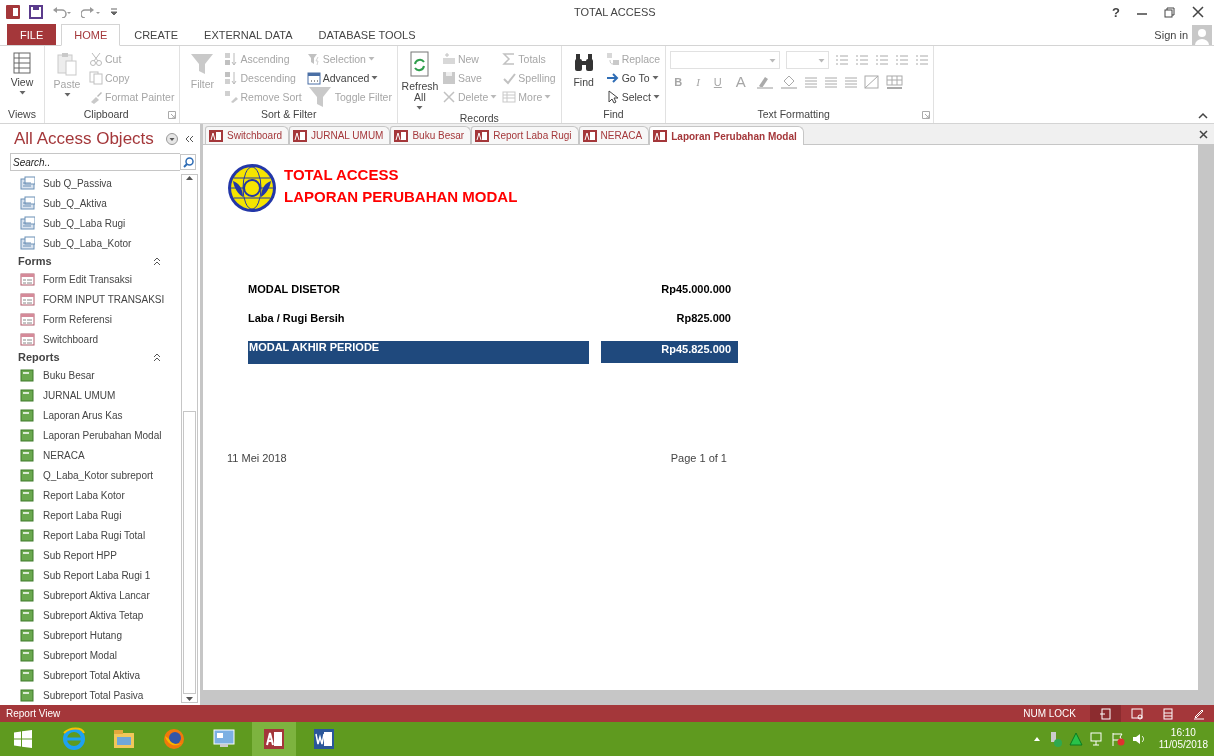  What do you see at coordinates (248, 34) in the screenshot?
I see `ribbon-tab: EXTERNAL DATA` at bounding box center [248, 34].